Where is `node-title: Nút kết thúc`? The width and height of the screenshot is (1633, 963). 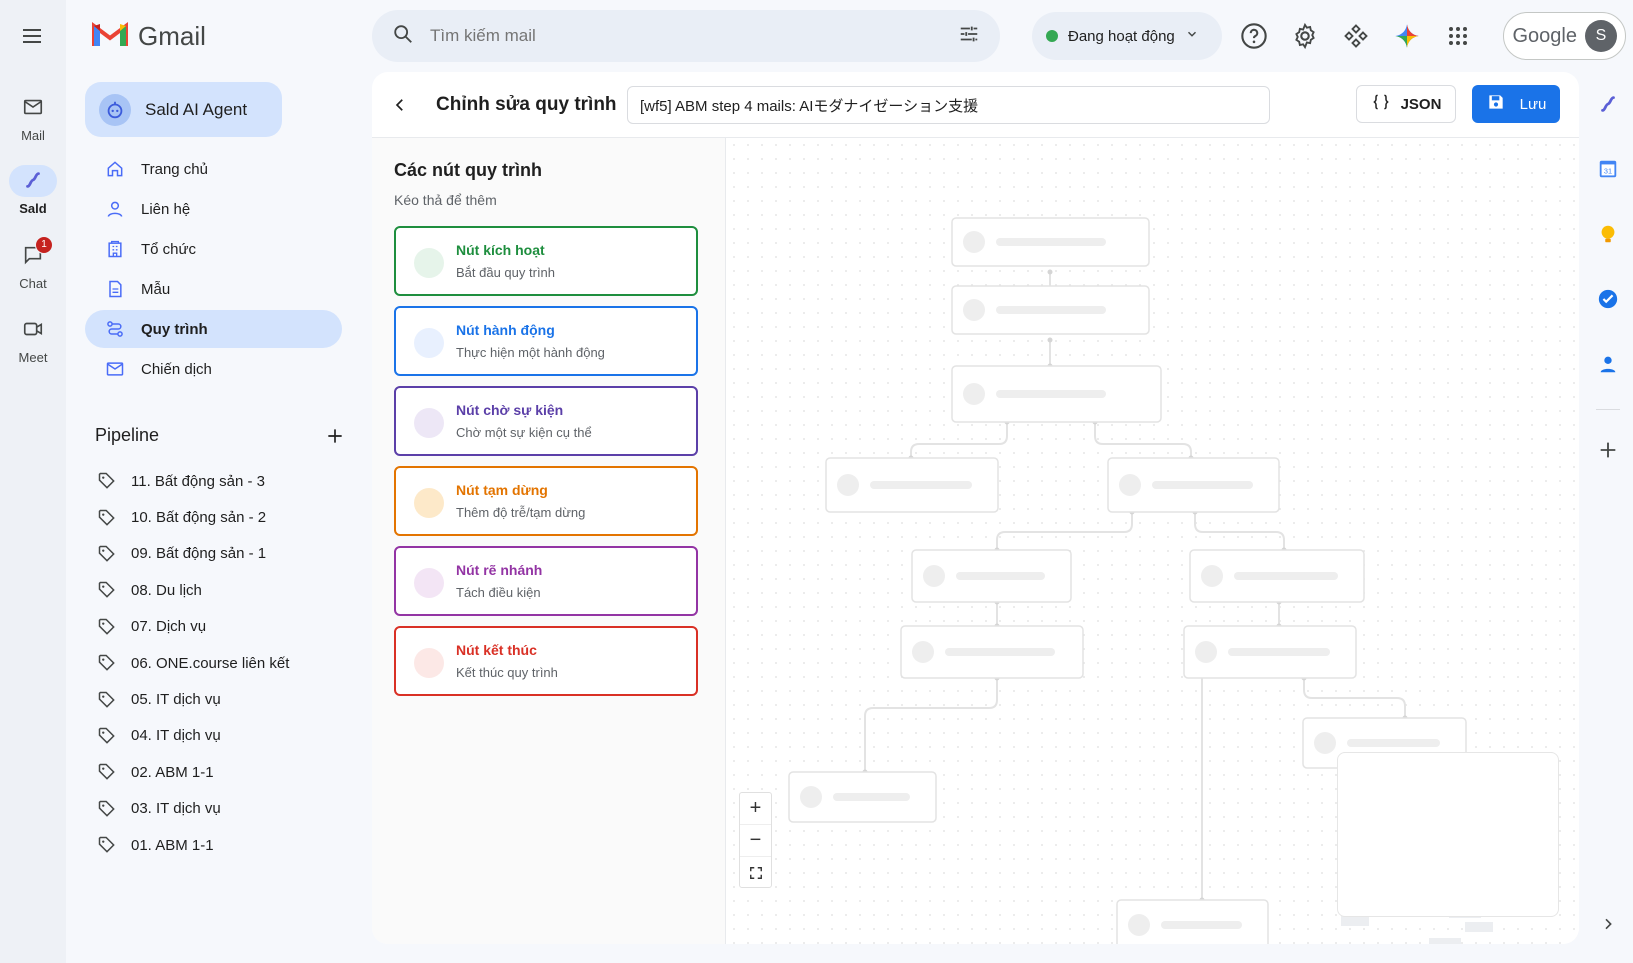 node-title: Nút kết thúc is located at coordinates (496, 650).